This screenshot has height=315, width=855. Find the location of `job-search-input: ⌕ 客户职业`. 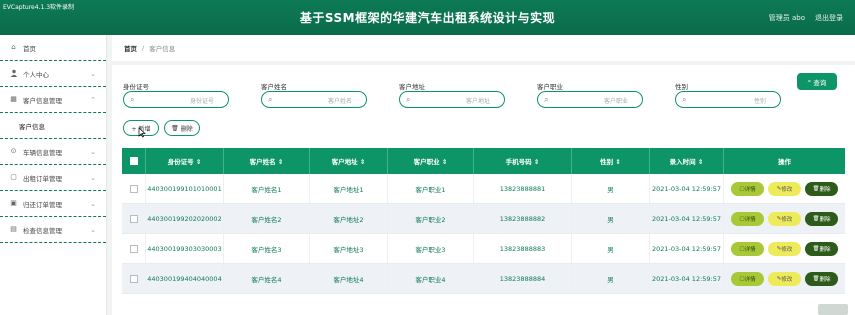

job-search-input: ⌕ 客户职业 is located at coordinates (590, 99).